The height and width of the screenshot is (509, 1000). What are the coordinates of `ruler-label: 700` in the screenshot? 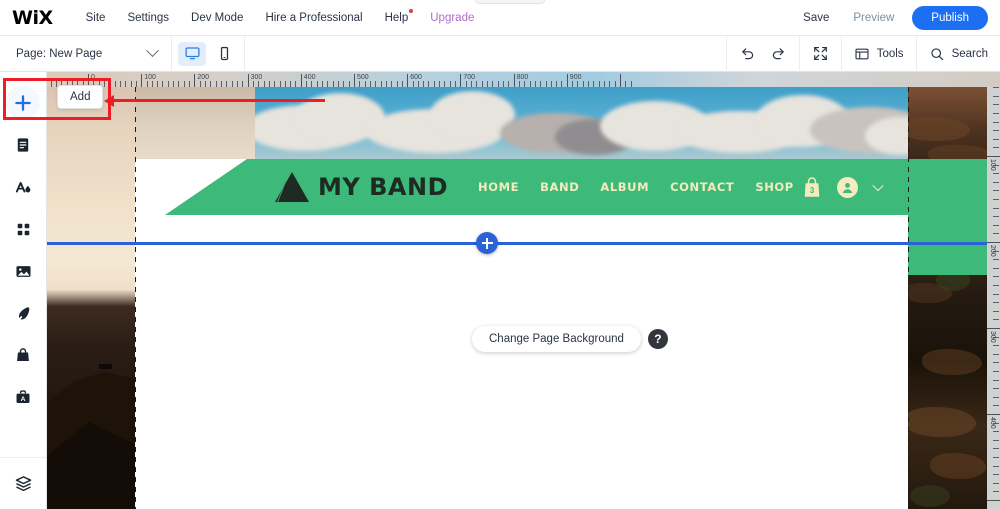 It's located at (469, 77).